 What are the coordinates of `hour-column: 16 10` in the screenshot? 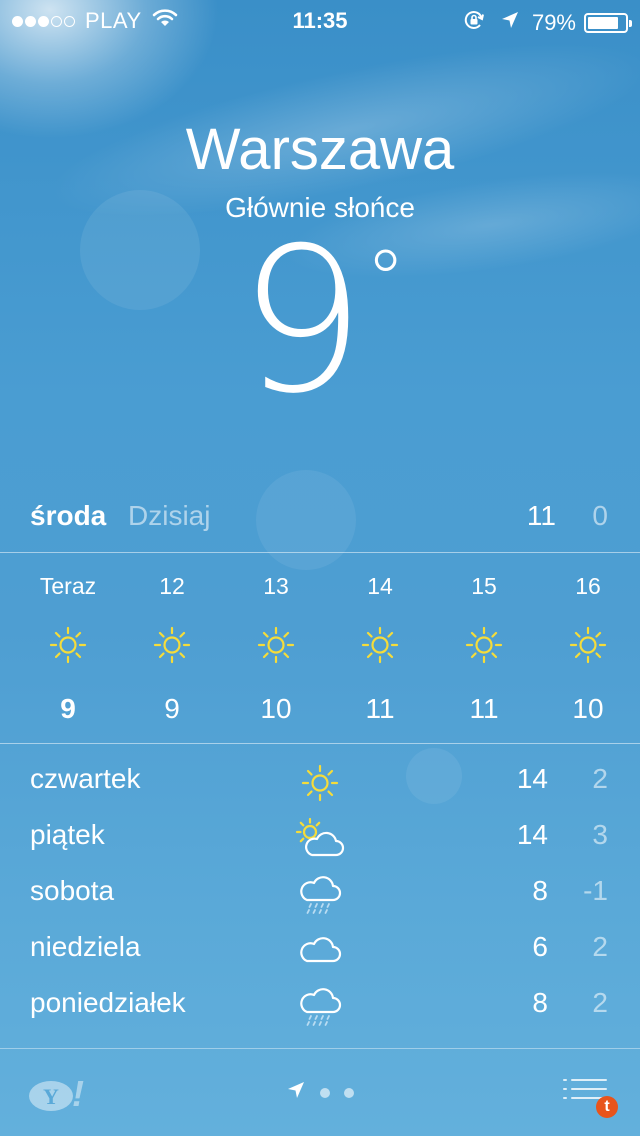 It's located at (588, 639).